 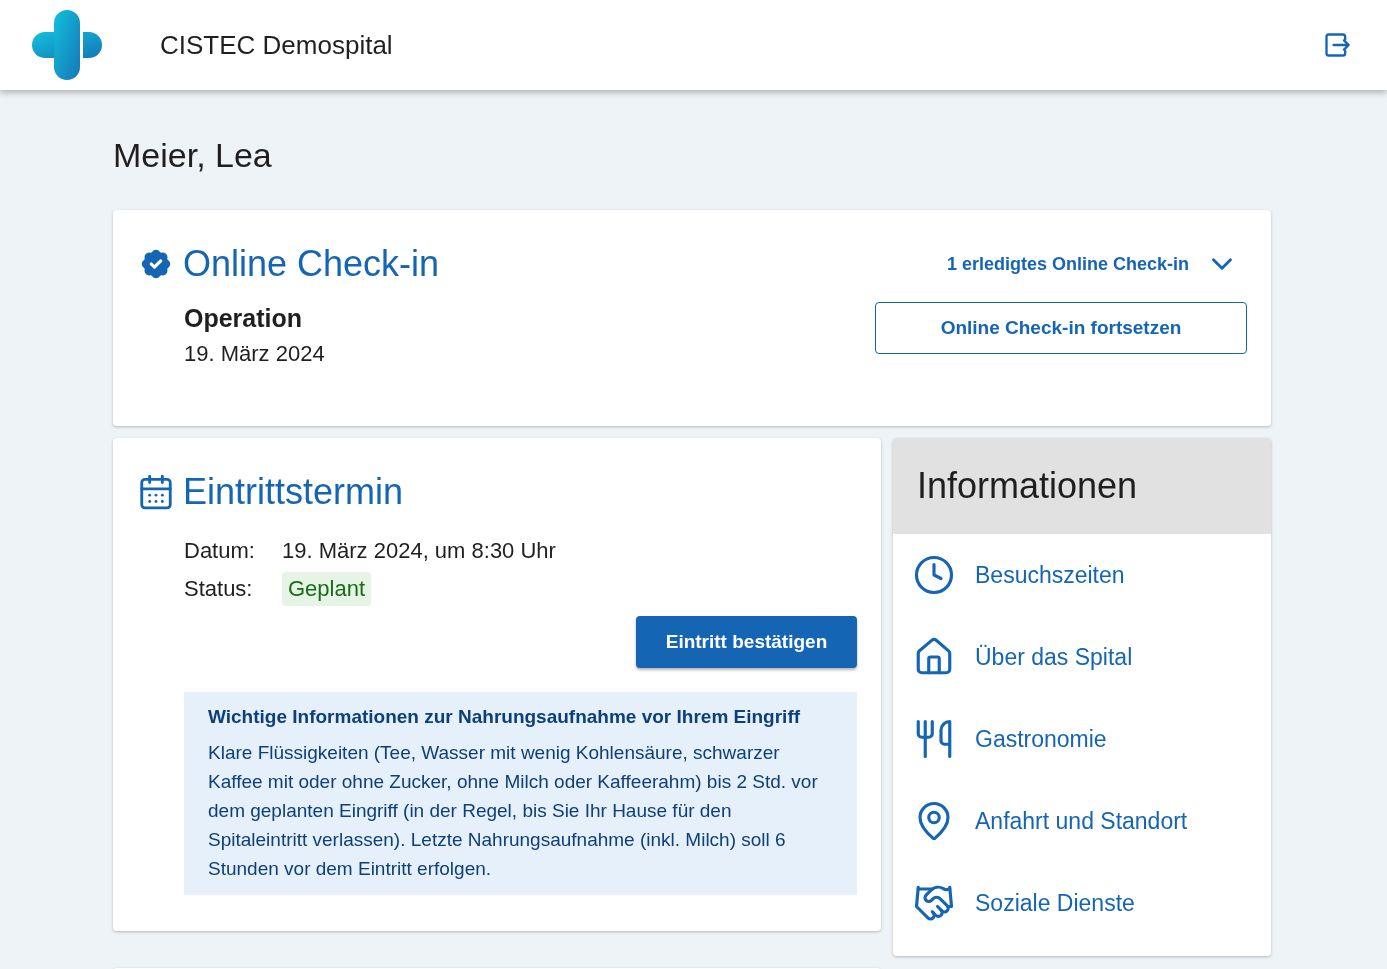 I want to click on info-link: Soziale Dienste, so click(x=1055, y=903).